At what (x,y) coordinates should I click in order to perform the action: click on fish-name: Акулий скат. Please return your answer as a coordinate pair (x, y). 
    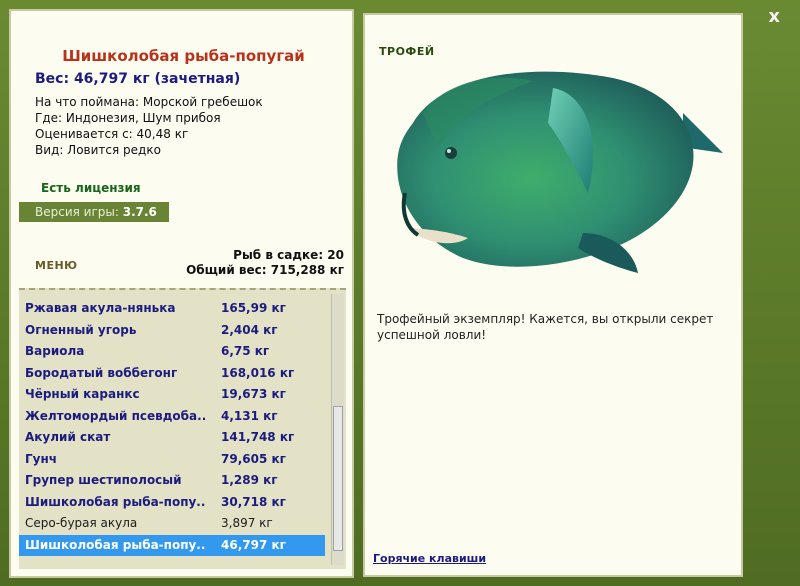
    Looking at the image, I should click on (68, 437).